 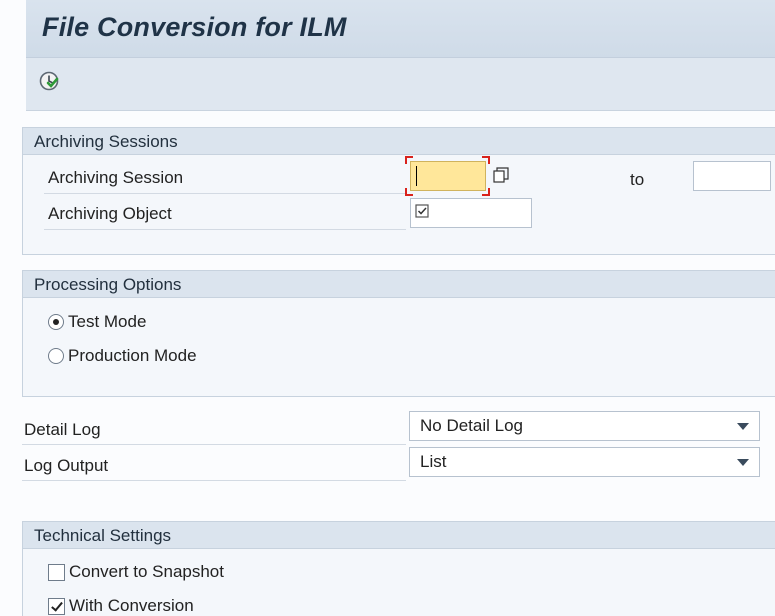 I want to click on group-header: Processing Options, so click(x=399, y=284).